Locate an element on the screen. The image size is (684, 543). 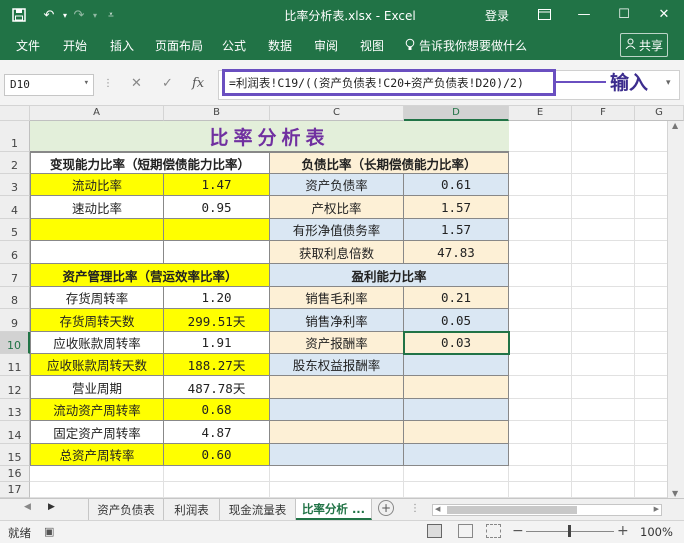
column-header-g: G is located at coordinates (659, 113).